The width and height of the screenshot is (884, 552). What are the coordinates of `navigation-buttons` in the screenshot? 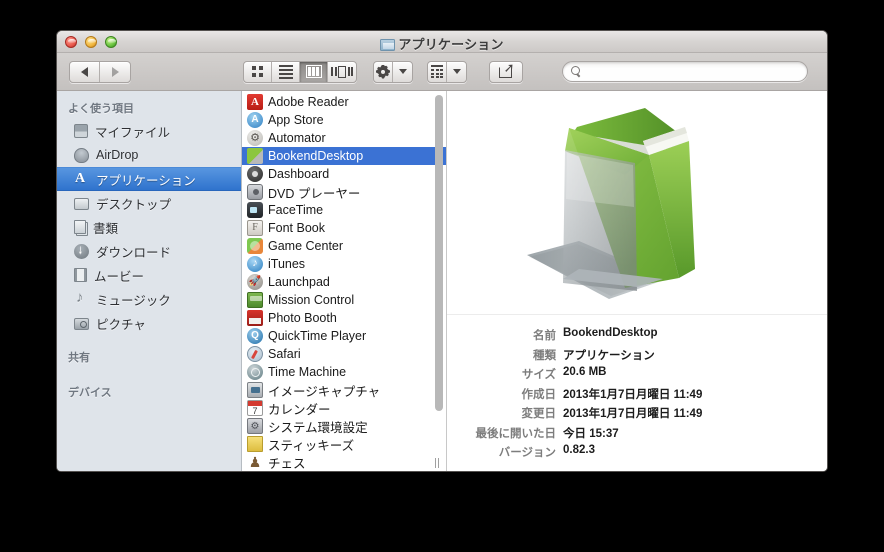 It's located at (100, 71).